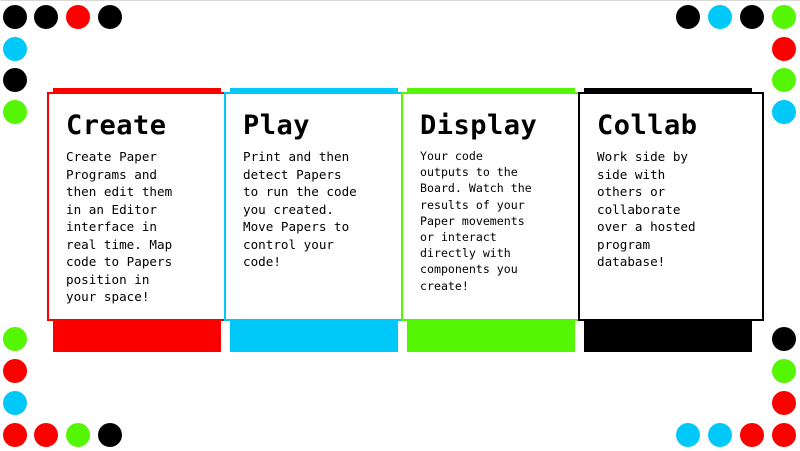  I want to click on card-title: Create, so click(116, 125).